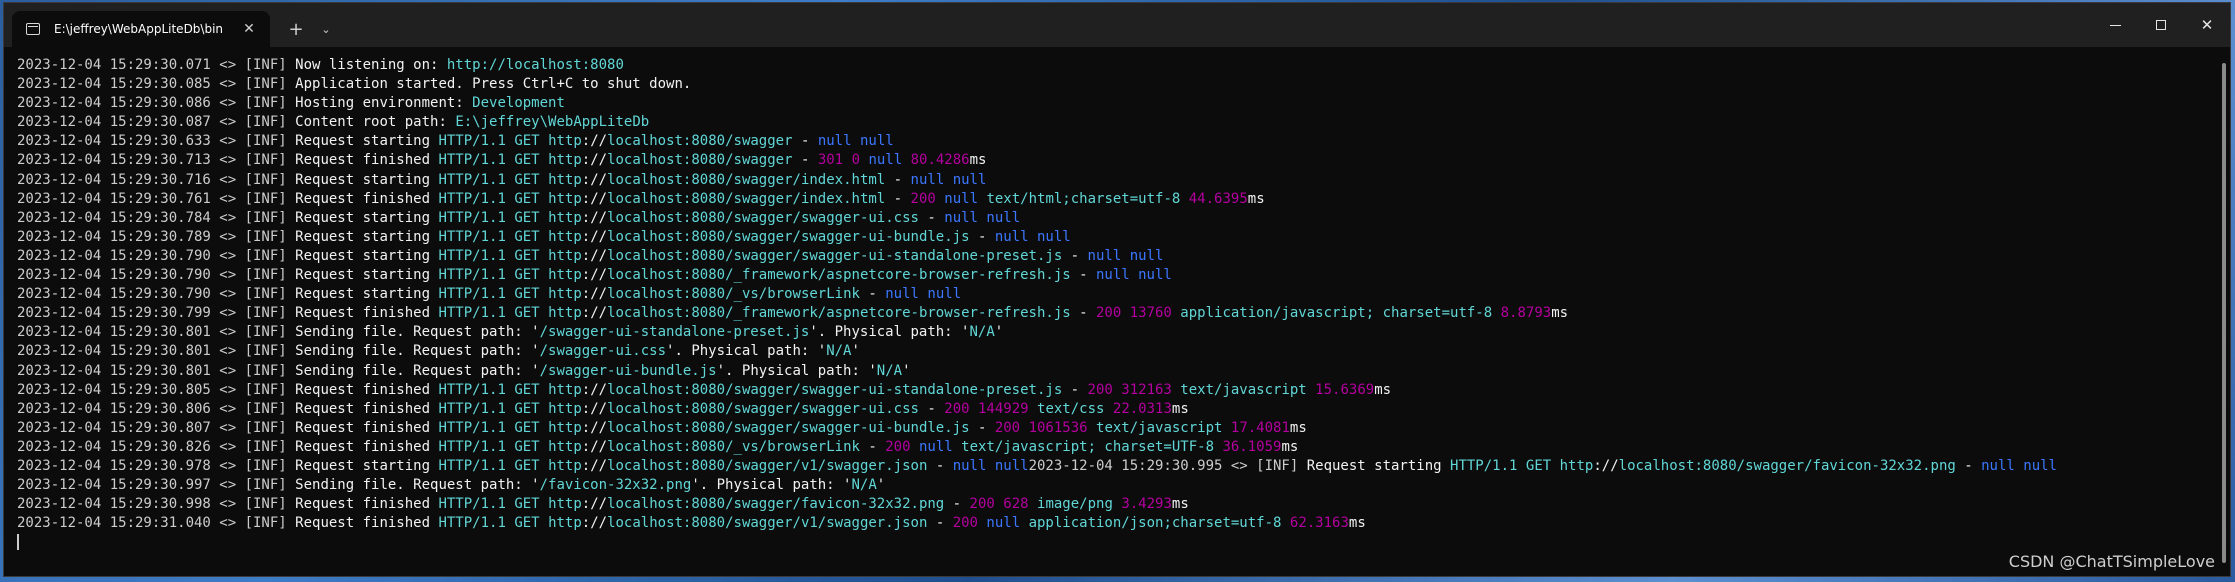 The height and width of the screenshot is (582, 2235). What do you see at coordinates (1142, 408) in the screenshot?
I see `console-segment: 22.0313` at bounding box center [1142, 408].